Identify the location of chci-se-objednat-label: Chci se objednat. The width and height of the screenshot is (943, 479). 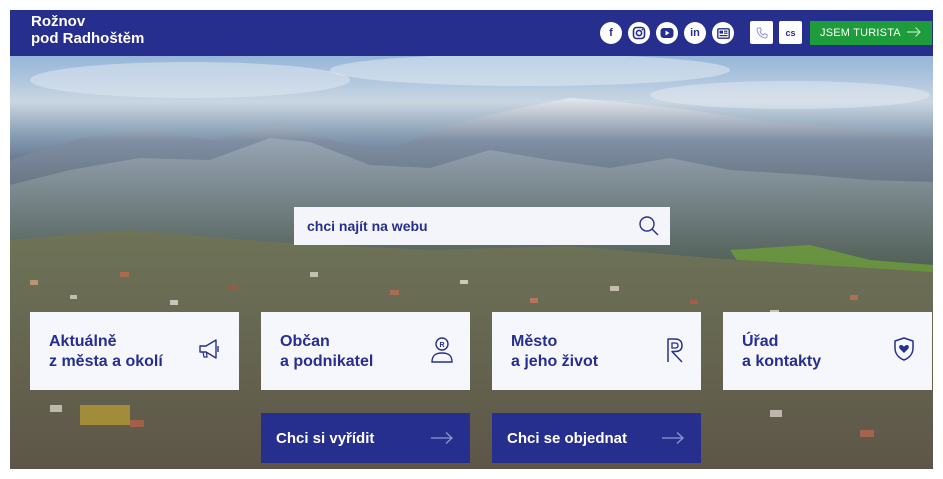
(567, 438).